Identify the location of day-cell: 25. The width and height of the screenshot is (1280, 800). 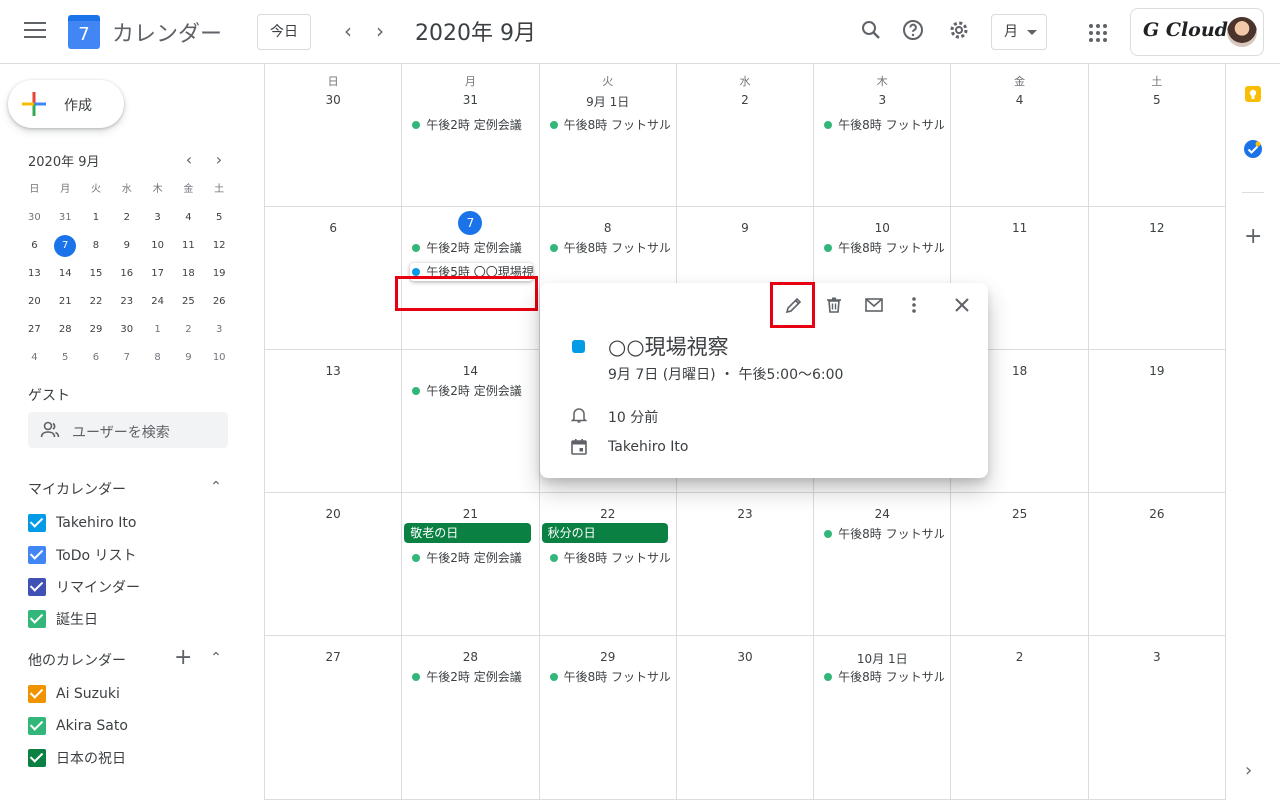
(1020, 564).